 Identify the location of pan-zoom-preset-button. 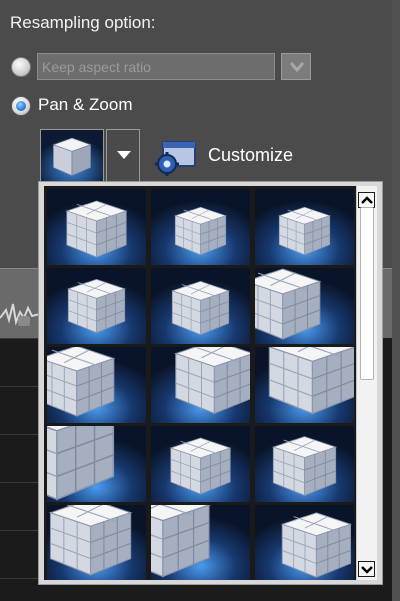
(72, 155).